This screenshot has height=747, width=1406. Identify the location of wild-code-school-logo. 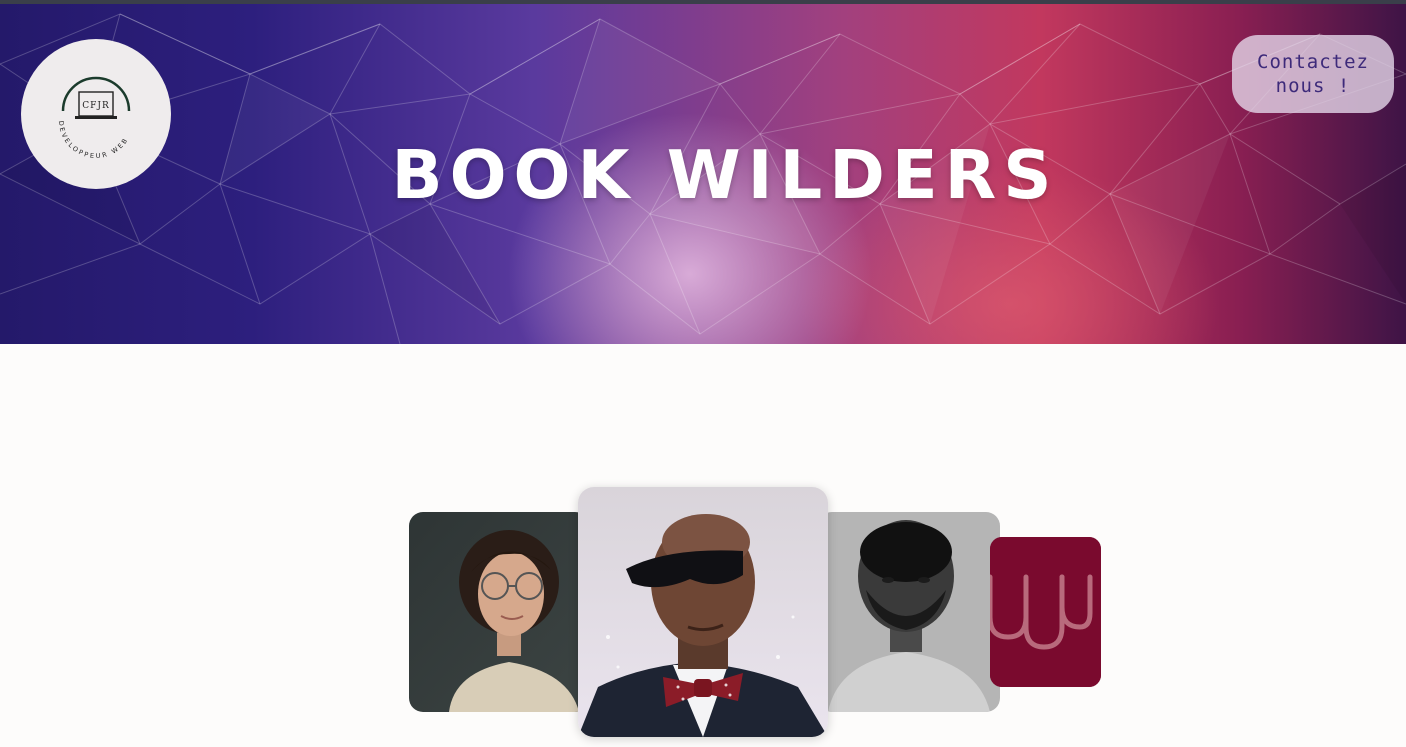
(1045, 612).